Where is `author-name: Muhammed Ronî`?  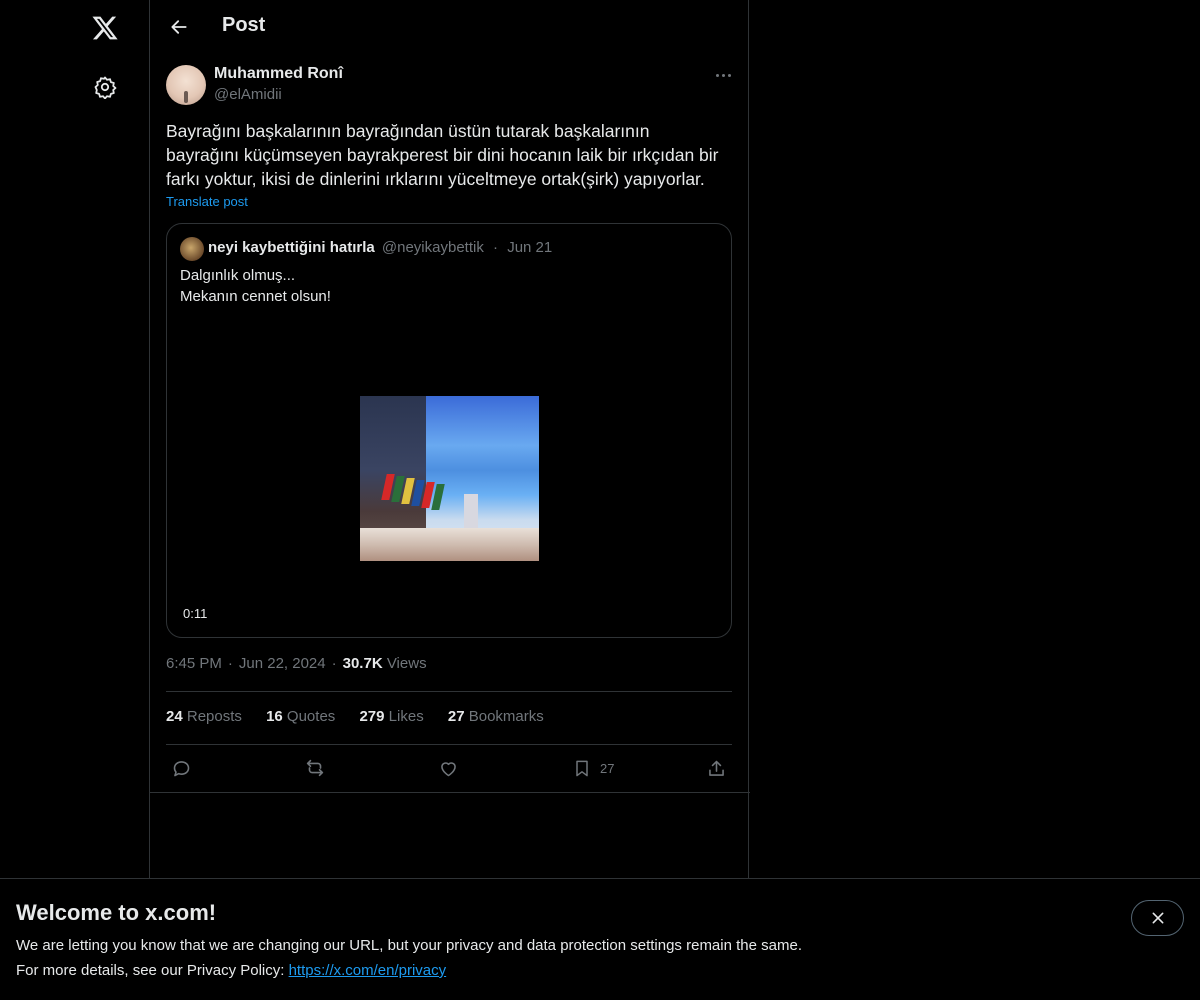
author-name: Muhammed Ronî is located at coordinates (278, 74).